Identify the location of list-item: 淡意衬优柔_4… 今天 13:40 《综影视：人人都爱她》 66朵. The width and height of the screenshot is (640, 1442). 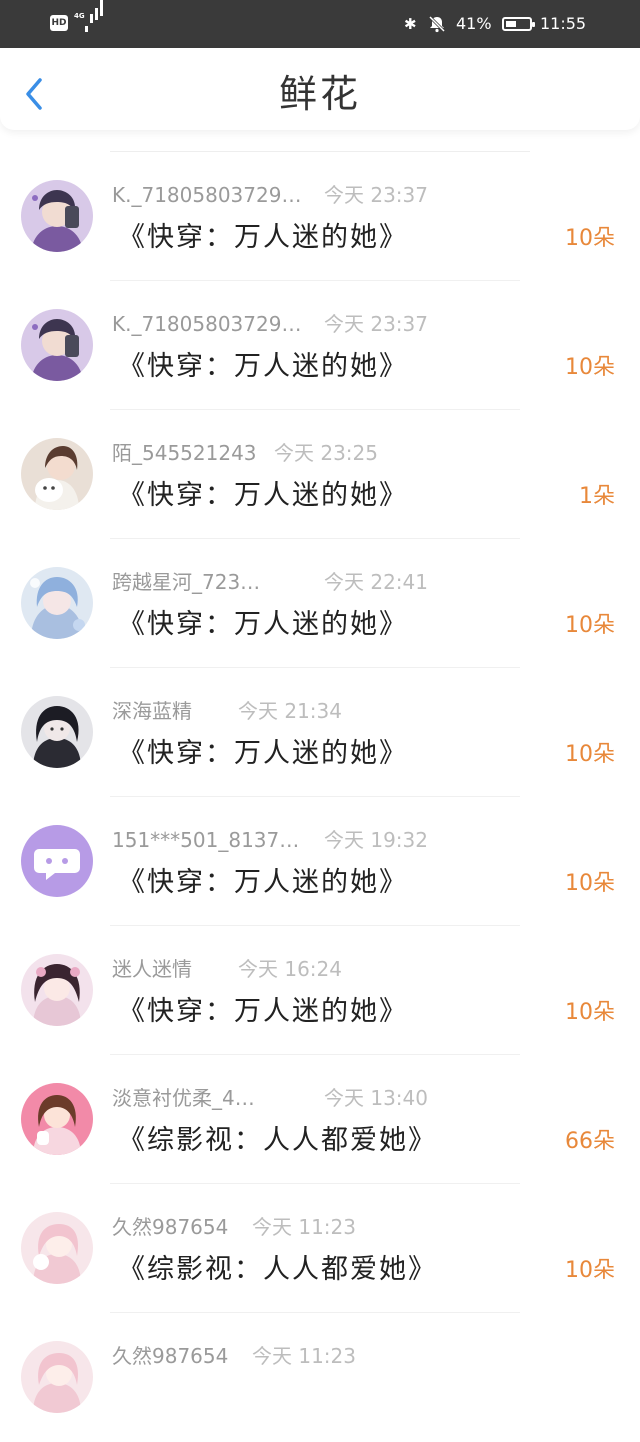
(320, 1119).